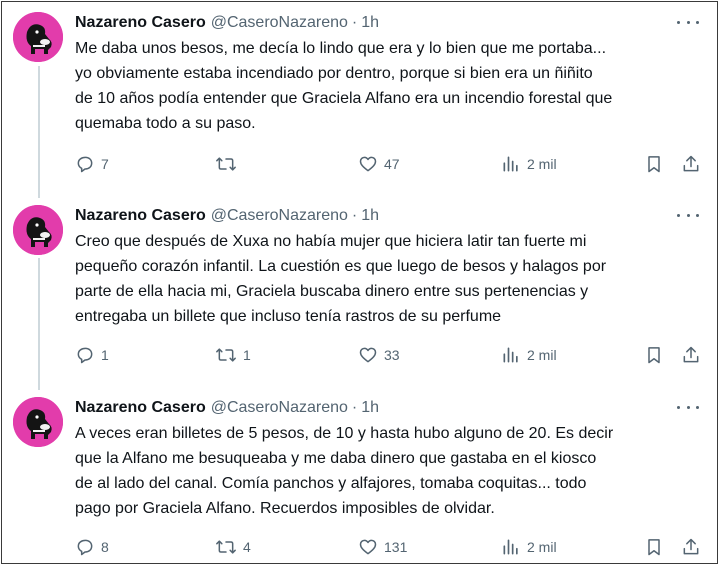 This screenshot has width=721, height=567. I want to click on reply-count: 8, so click(105, 547).